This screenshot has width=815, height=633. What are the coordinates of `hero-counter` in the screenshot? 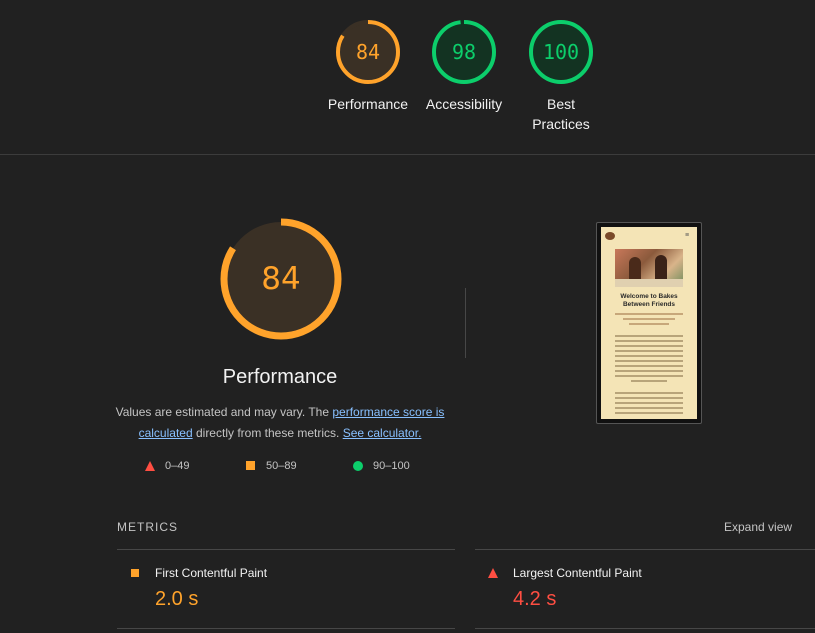 It's located at (649, 283).